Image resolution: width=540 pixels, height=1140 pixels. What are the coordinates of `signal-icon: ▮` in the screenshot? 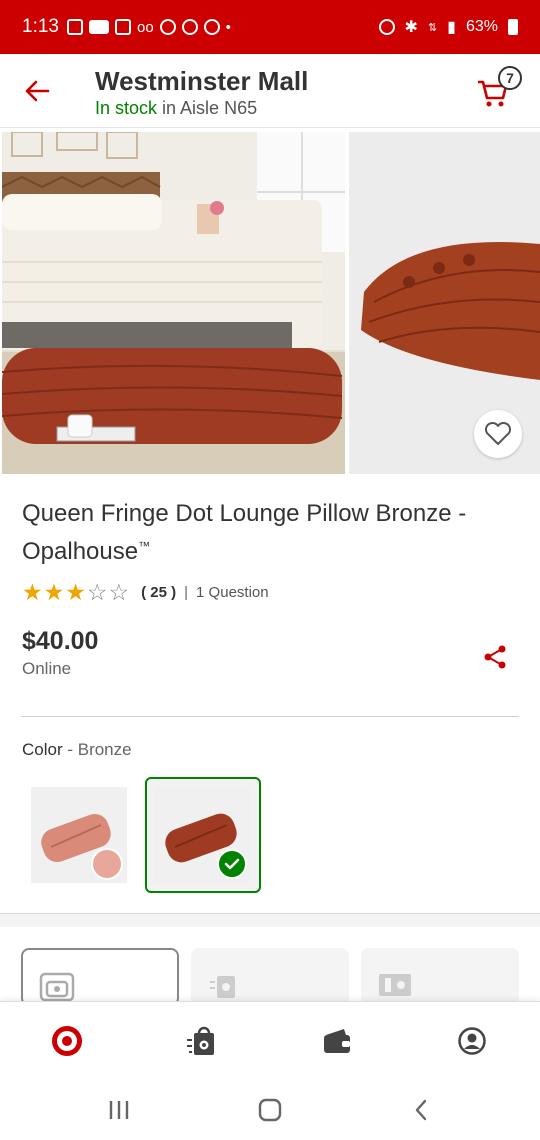 It's located at (451, 27).